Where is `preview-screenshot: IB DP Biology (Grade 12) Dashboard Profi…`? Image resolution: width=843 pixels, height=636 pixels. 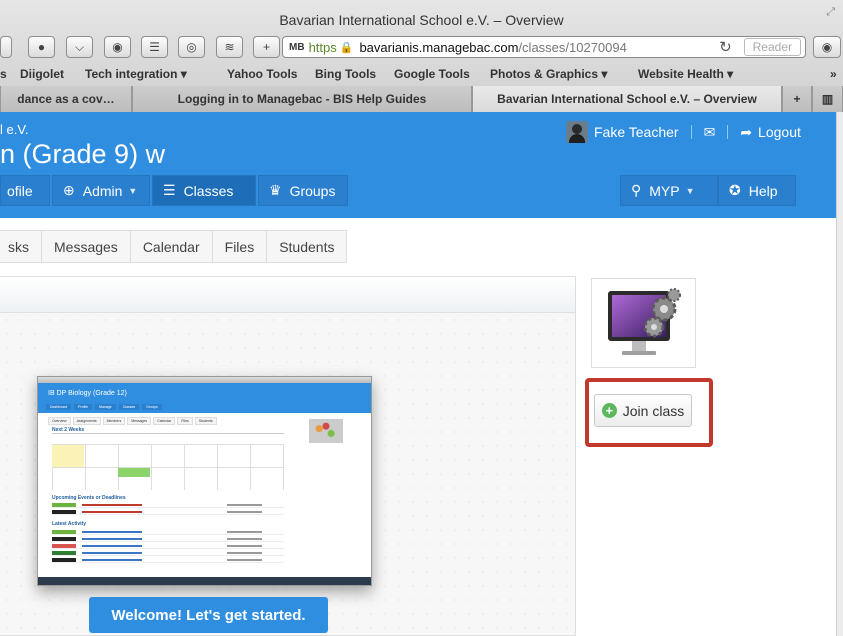 preview-screenshot: IB DP Biology (Grade 12) Dashboard Profi… is located at coordinates (204, 481).